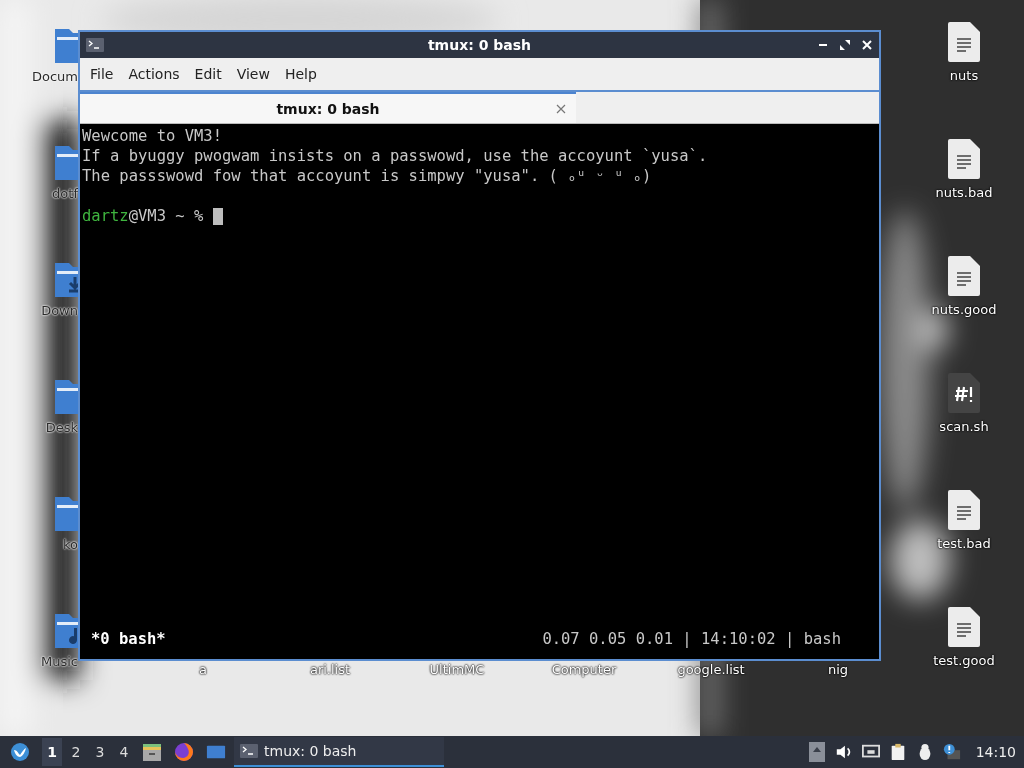 The height and width of the screenshot is (768, 1024). What do you see at coordinates (964, 76) in the screenshot?
I see `icon-label: nuts` at bounding box center [964, 76].